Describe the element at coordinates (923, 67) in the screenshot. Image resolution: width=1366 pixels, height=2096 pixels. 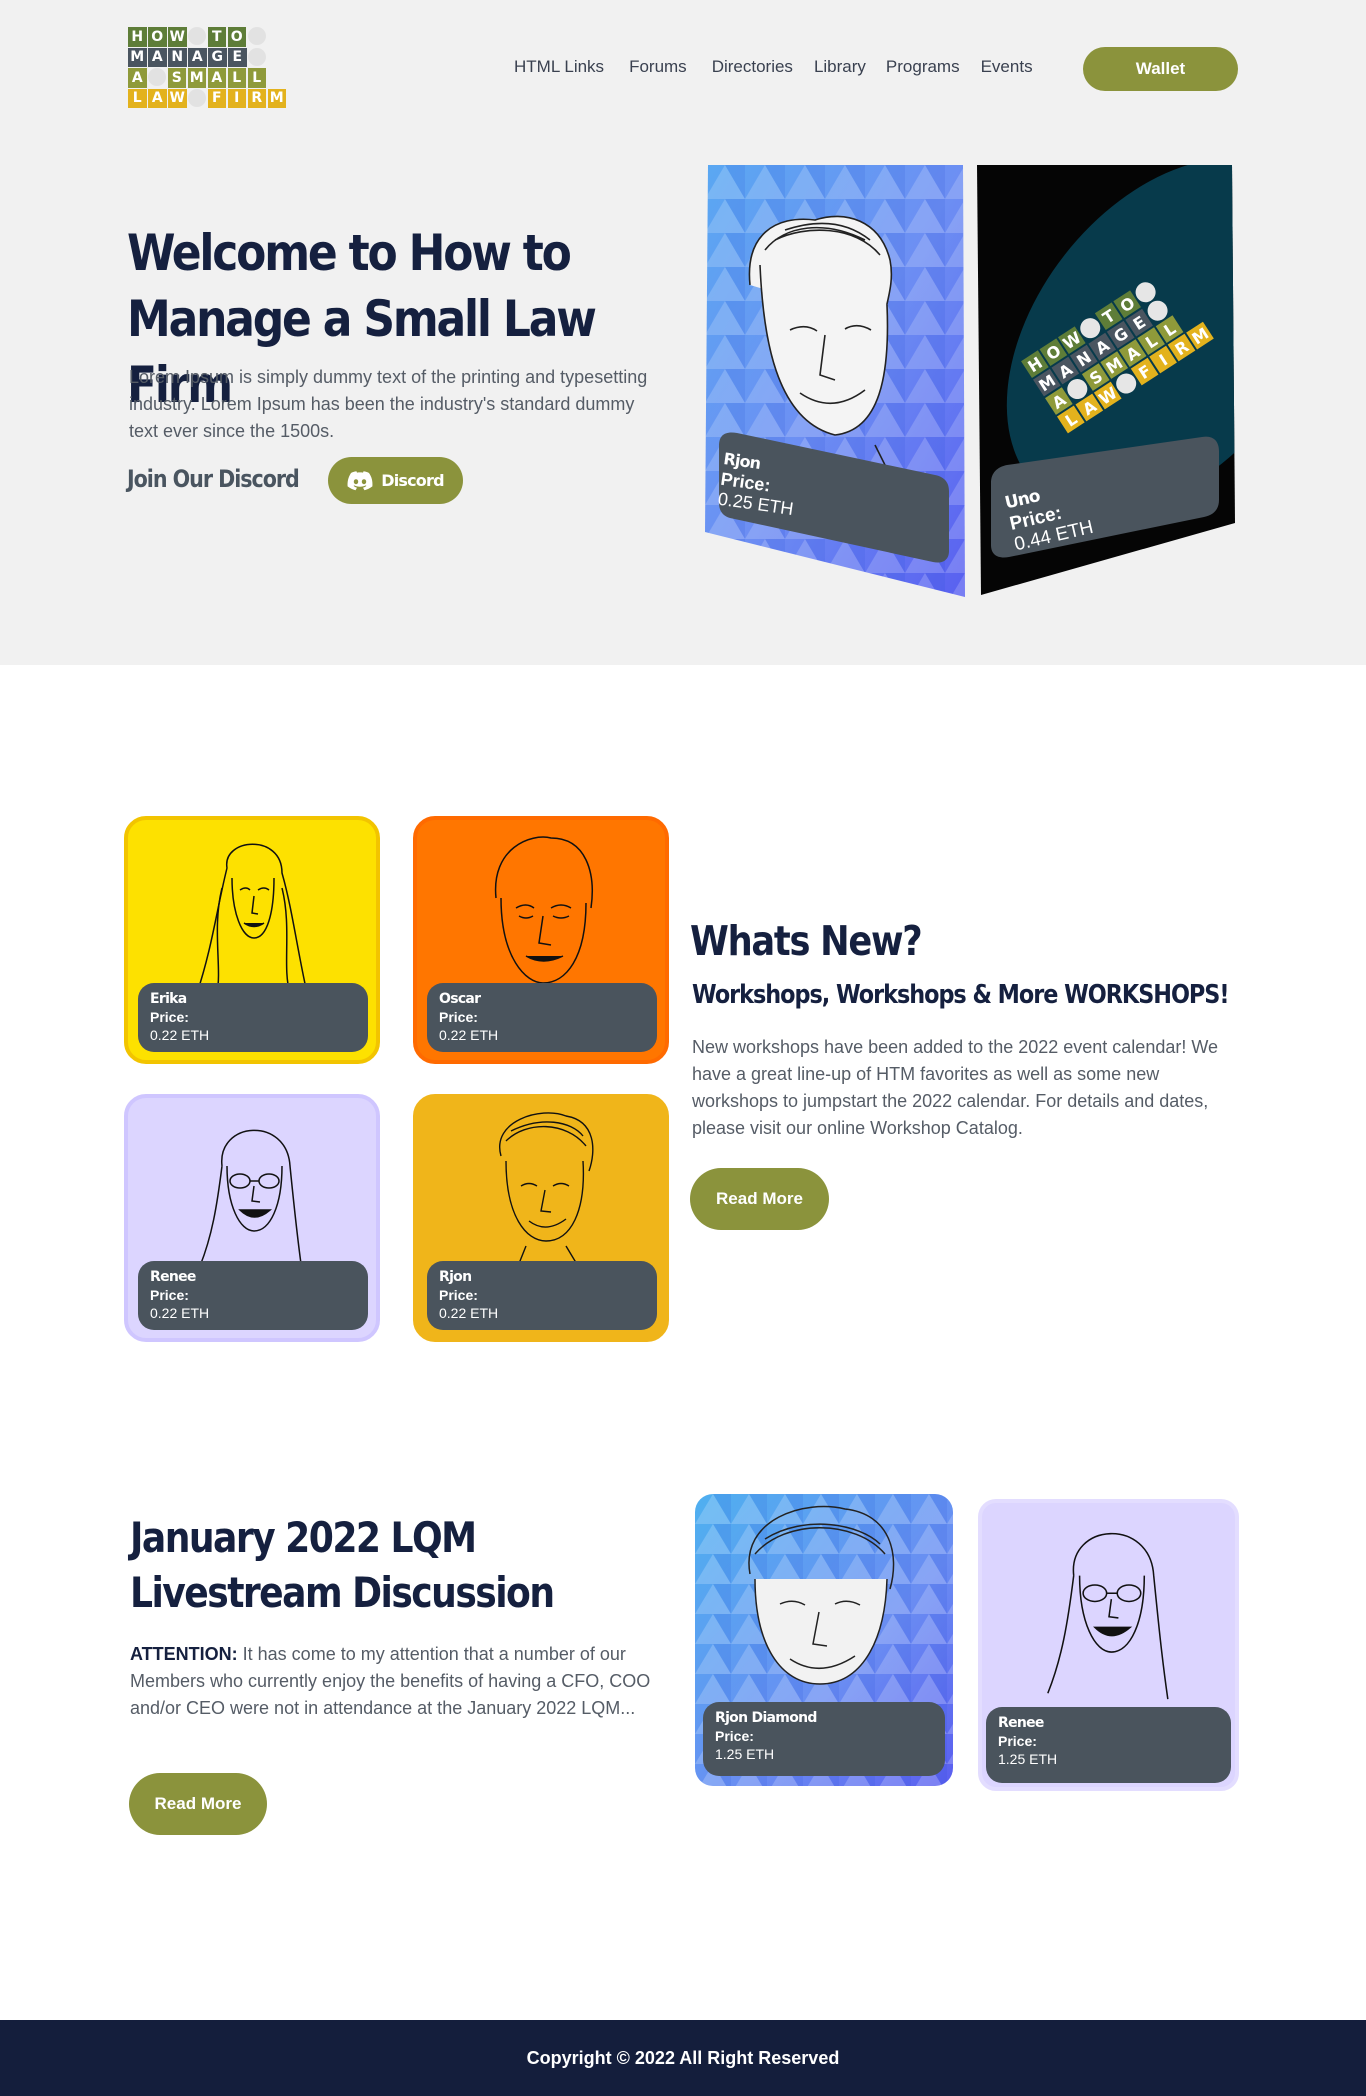
I see `nav-programs: Programs` at that location.